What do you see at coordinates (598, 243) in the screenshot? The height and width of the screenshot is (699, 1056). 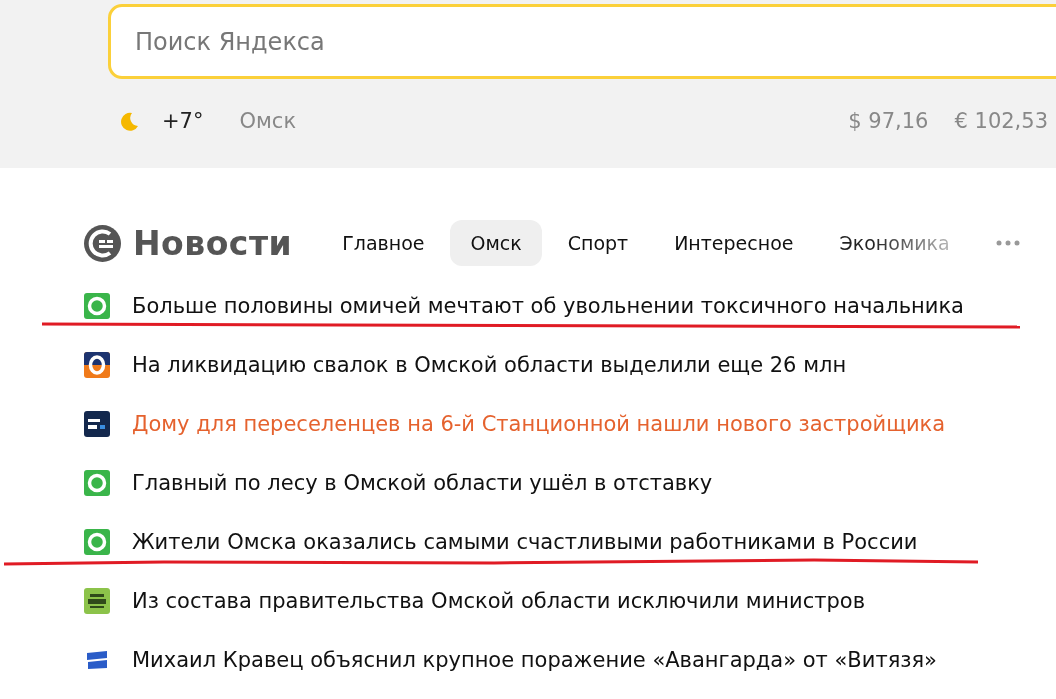 I see `news-tab: Спорт` at bounding box center [598, 243].